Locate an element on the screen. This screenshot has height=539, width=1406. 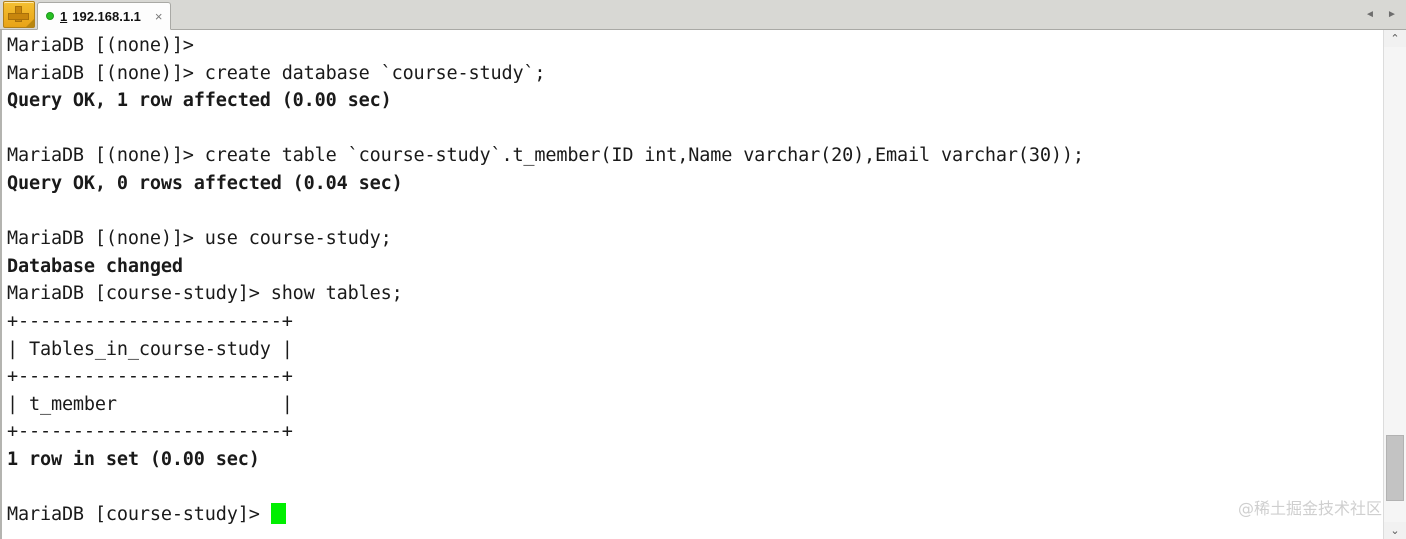
terminal-line: Query OK, 0 rows affected (0.04 sec) is located at coordinates (205, 183).